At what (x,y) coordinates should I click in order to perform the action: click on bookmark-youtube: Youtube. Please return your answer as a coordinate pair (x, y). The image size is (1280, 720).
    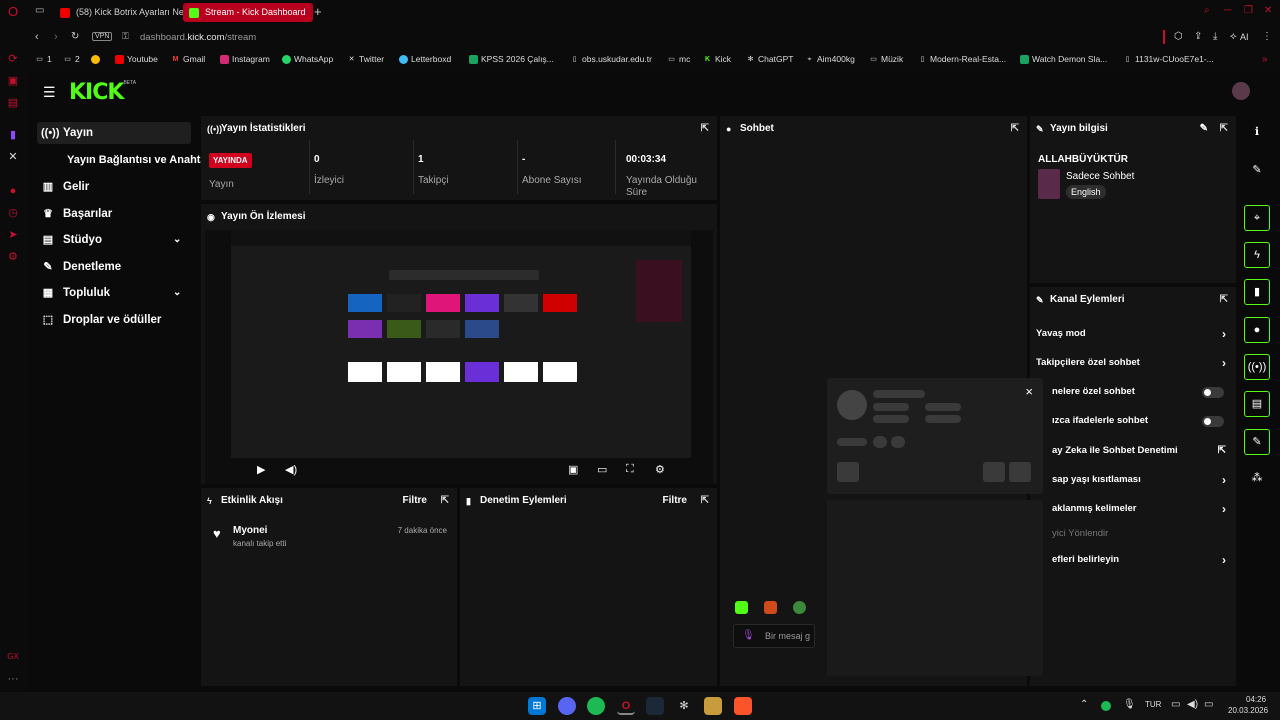
    Looking at the image, I should click on (136, 59).